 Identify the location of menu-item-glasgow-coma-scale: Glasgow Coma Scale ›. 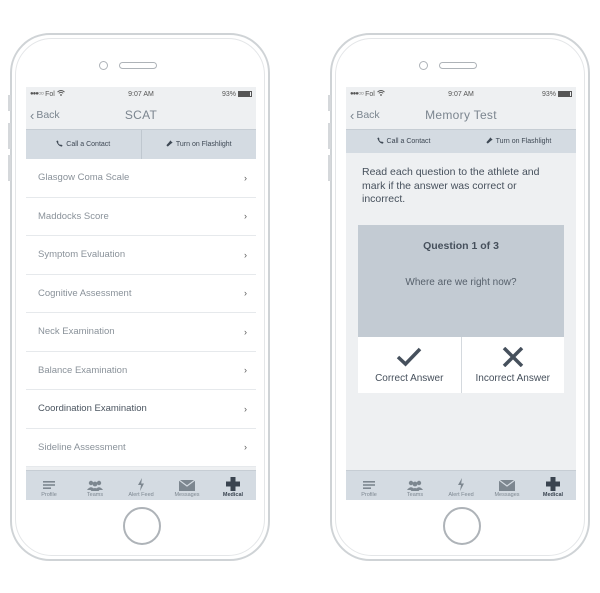
(141, 178).